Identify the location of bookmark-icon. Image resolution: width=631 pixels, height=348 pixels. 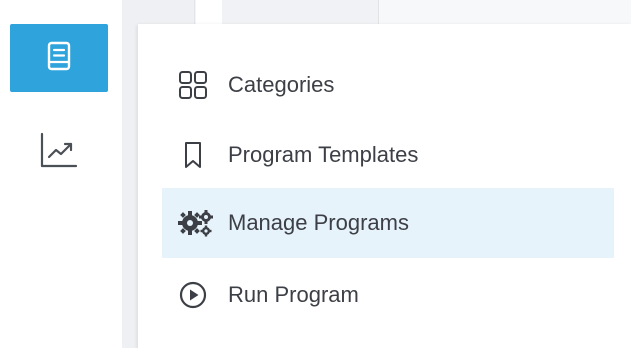
(196, 155).